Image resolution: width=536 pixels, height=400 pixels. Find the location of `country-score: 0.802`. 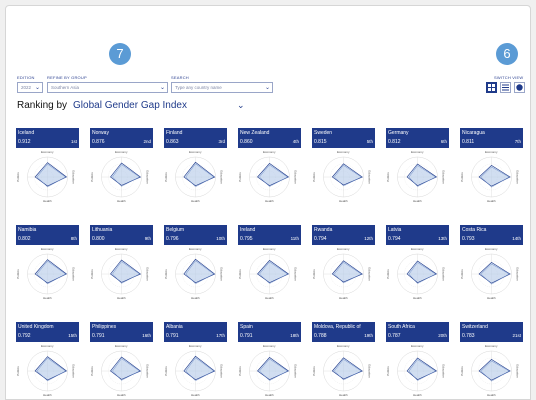

country-score: 0.802 is located at coordinates (24, 239).